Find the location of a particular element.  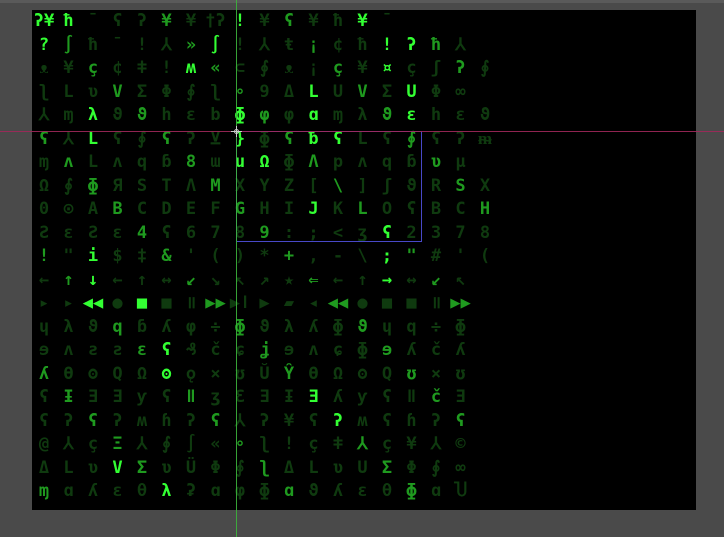

matrix-glyph: ᴥ is located at coordinates (44, 68).